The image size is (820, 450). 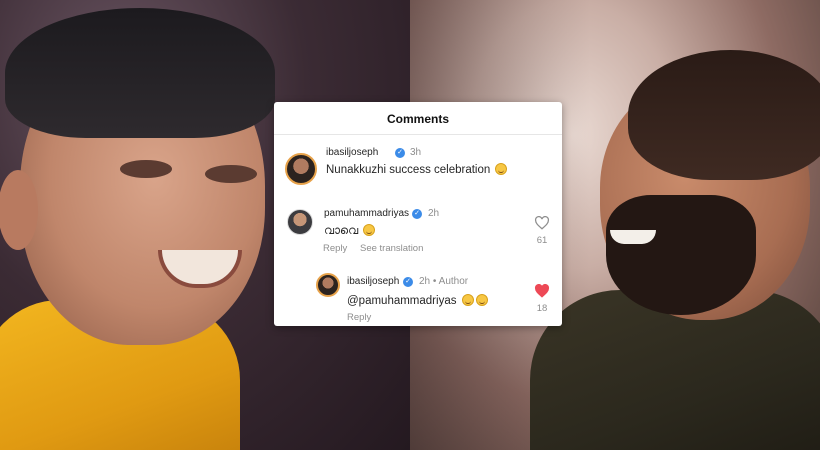 I want to click on comment-text: Nunakkuzhi success celebration, so click(x=408, y=170).